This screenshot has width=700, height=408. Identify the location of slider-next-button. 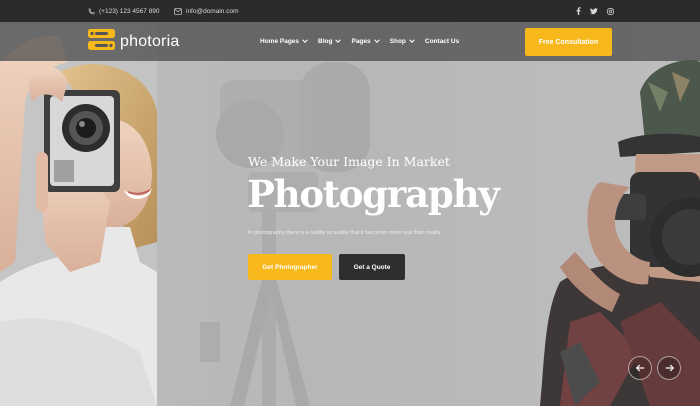
(669, 368).